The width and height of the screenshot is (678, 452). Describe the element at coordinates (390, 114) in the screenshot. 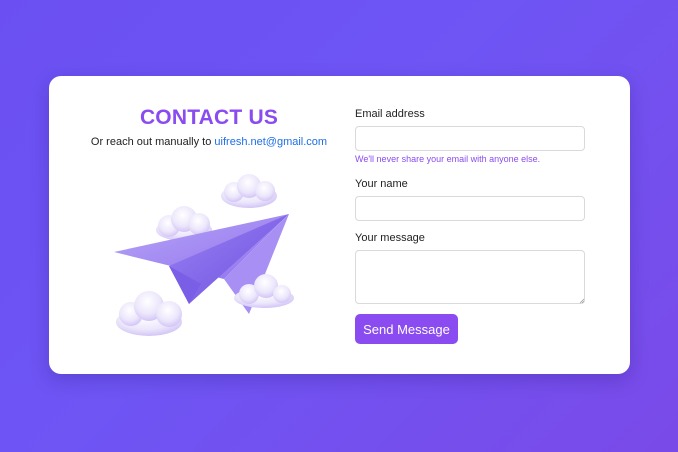

I see `email-label: Email address` at that location.